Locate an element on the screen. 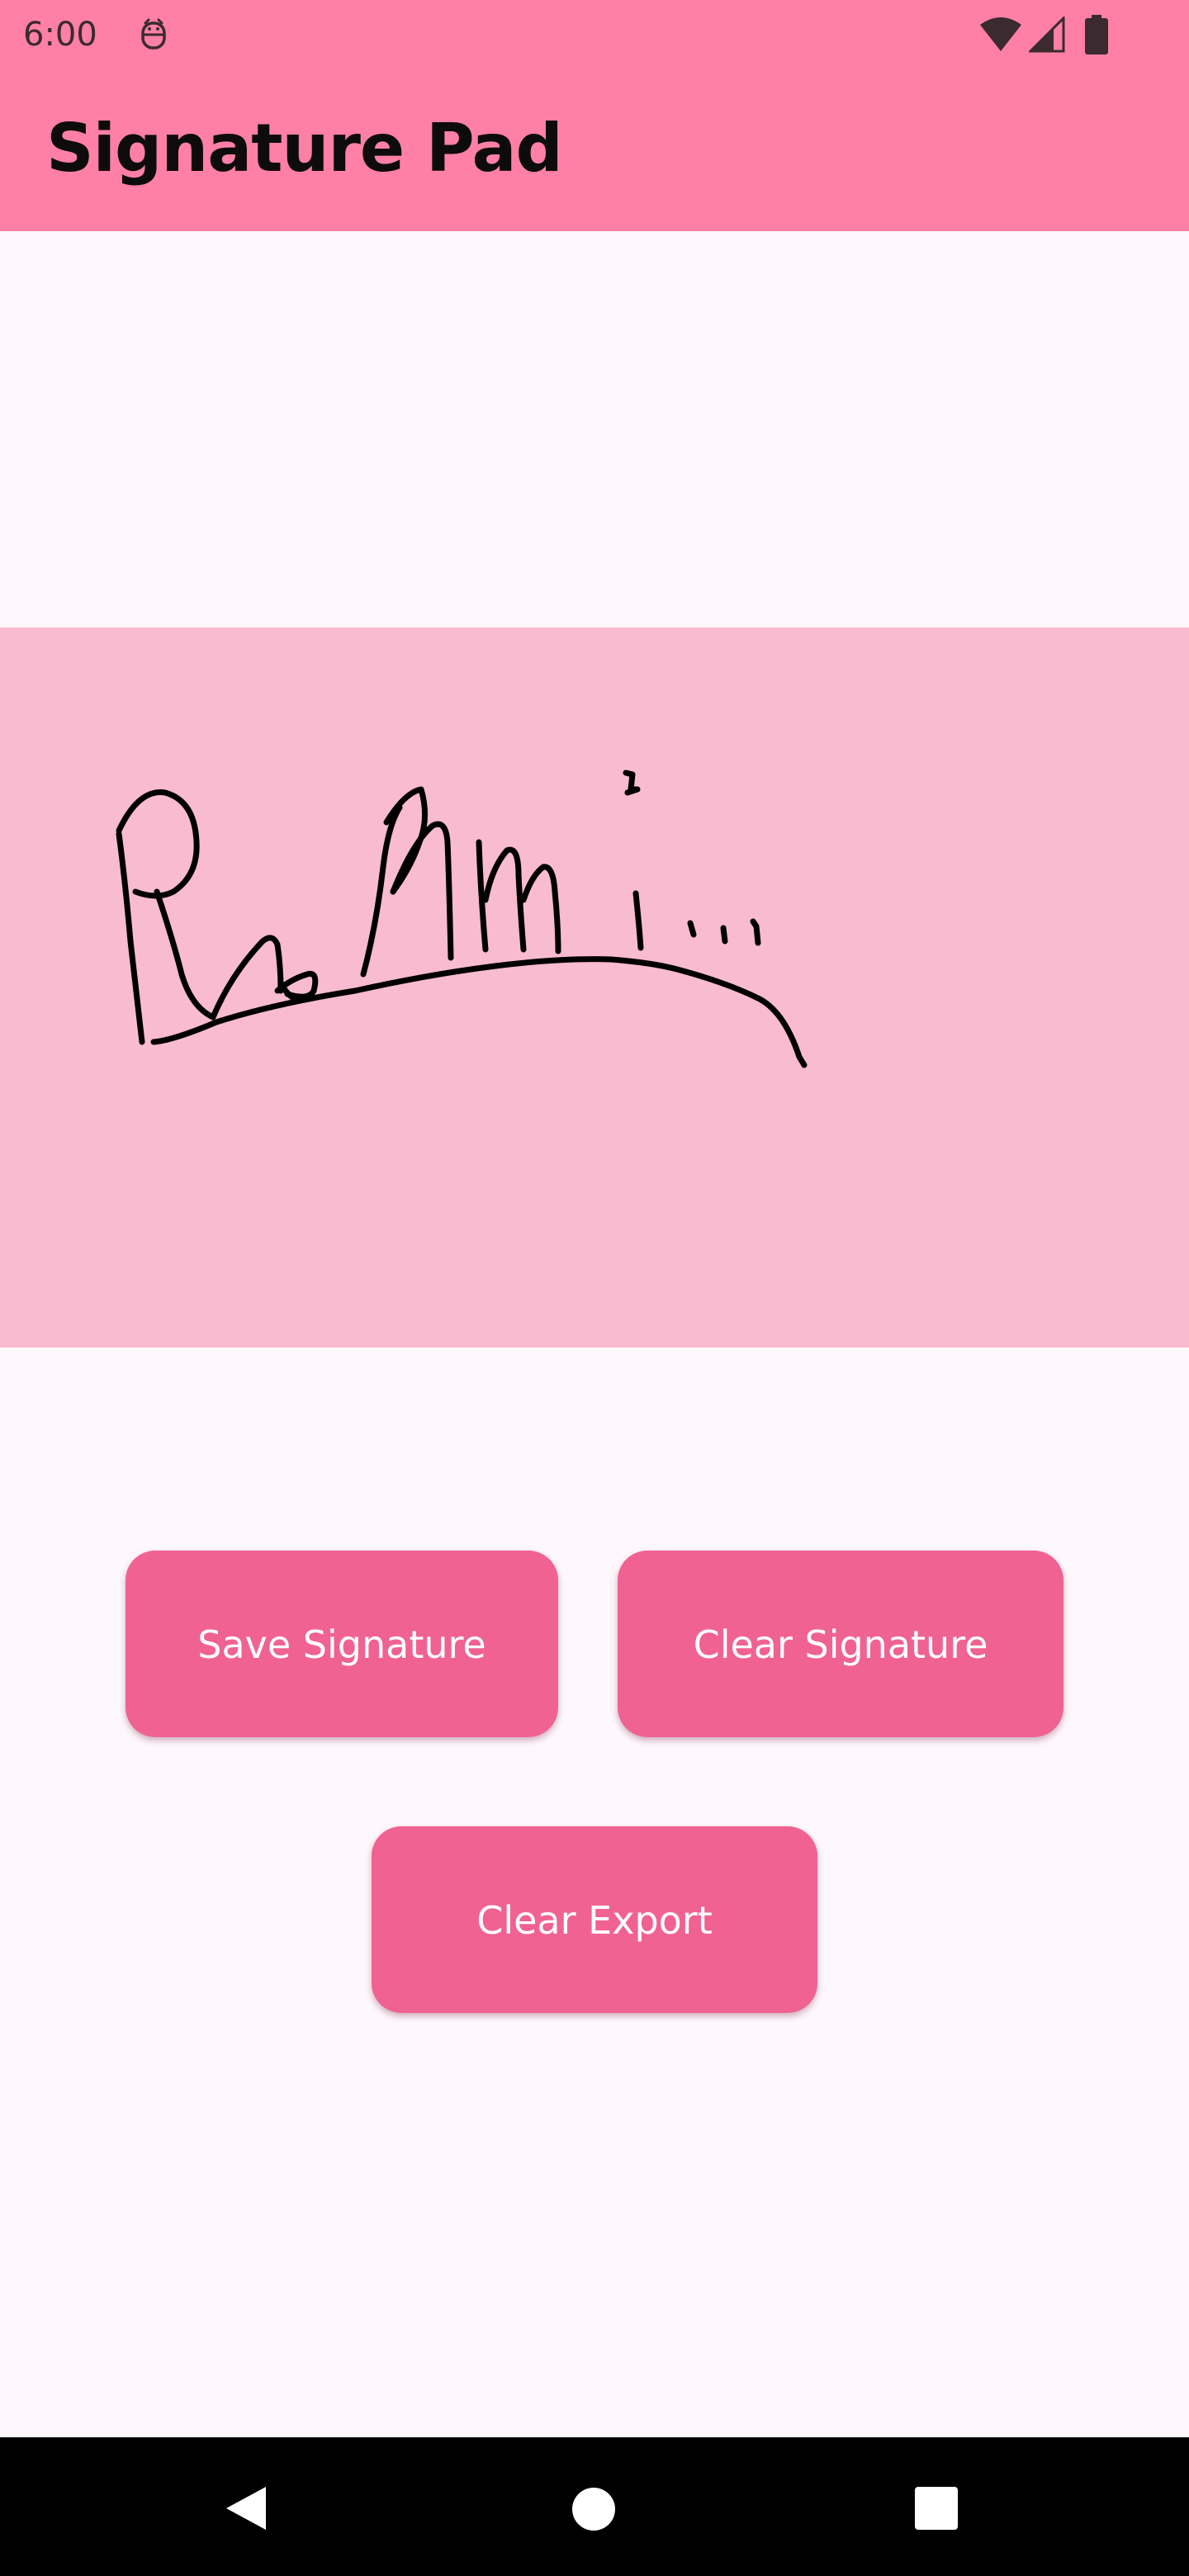 Image resolution: width=1189 pixels, height=2576 pixels. save-signature-button: Save Signature is located at coordinates (342, 1644).